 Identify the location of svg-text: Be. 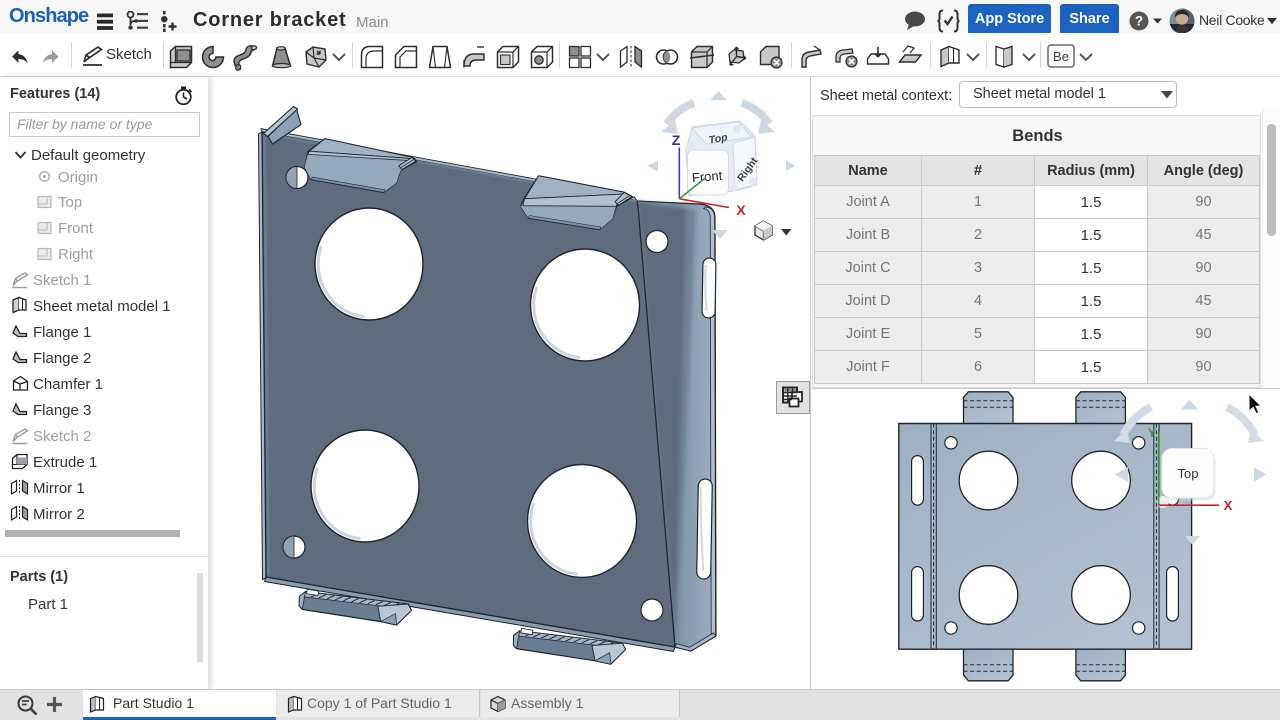
(1061, 56).